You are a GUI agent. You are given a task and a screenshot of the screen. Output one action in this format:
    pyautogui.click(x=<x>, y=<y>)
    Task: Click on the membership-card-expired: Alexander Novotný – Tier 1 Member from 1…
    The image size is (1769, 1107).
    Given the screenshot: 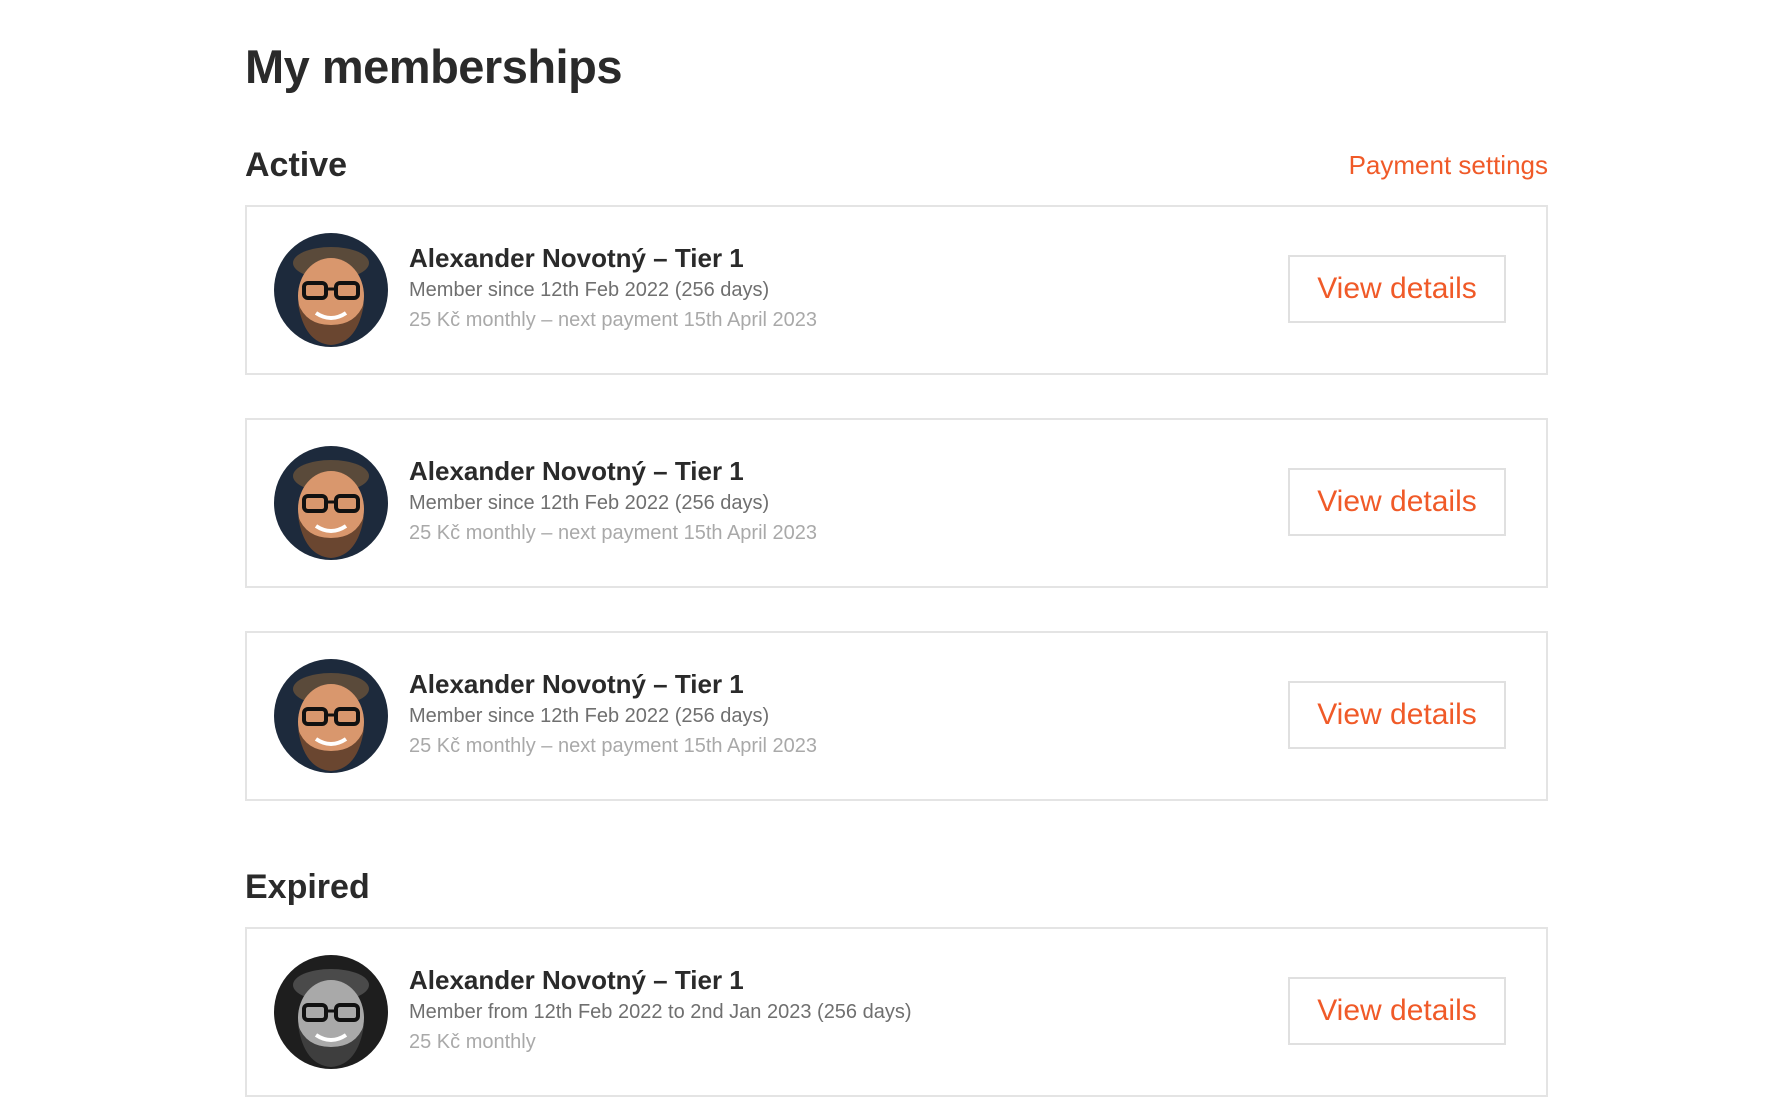 What is the action you would take?
    pyautogui.click(x=896, y=1012)
    